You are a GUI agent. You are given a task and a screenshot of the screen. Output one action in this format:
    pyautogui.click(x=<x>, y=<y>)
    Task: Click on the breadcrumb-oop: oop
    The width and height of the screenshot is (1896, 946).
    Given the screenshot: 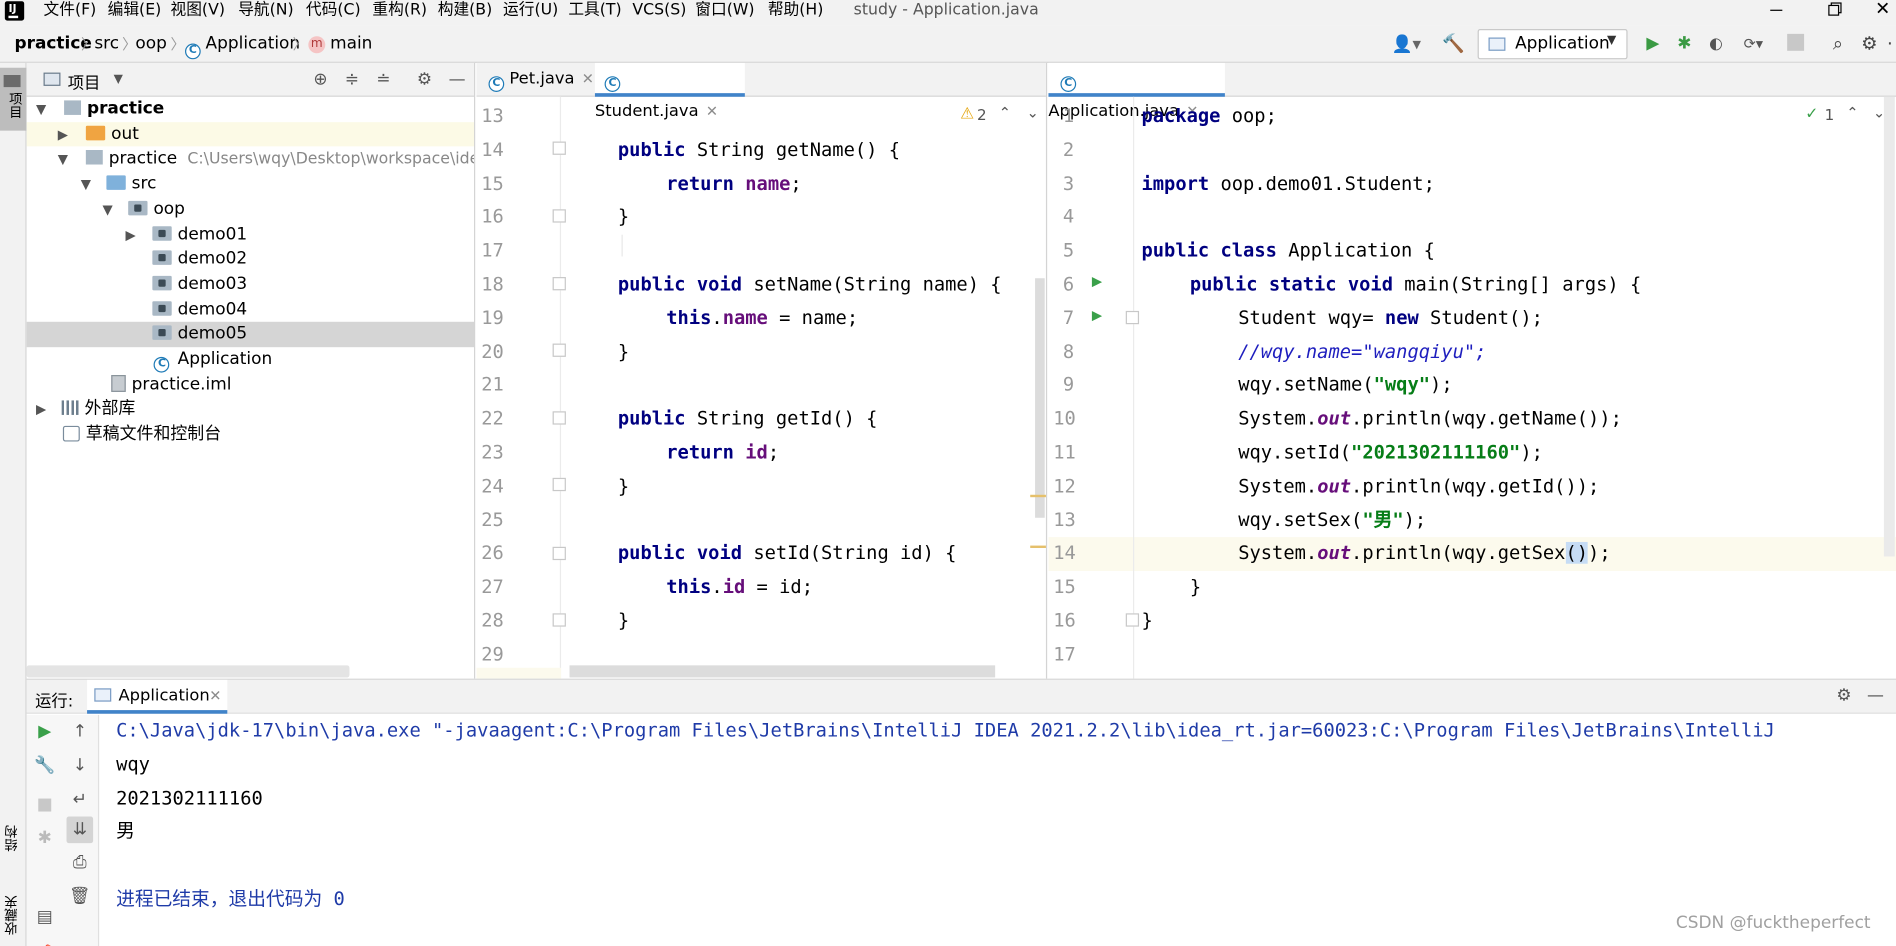 What is the action you would take?
    pyautogui.click(x=150, y=43)
    